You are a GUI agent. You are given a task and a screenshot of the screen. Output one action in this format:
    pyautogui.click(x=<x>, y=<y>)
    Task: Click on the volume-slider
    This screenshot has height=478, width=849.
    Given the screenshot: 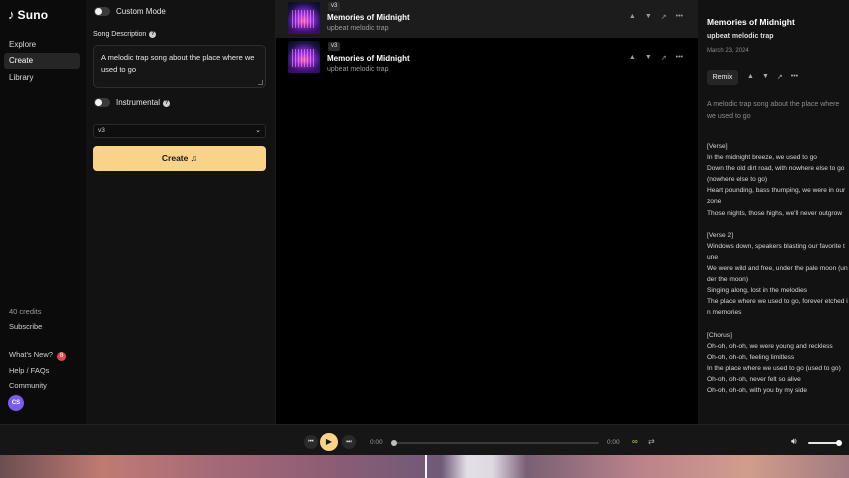 What is the action you would take?
    pyautogui.click(x=825, y=443)
    